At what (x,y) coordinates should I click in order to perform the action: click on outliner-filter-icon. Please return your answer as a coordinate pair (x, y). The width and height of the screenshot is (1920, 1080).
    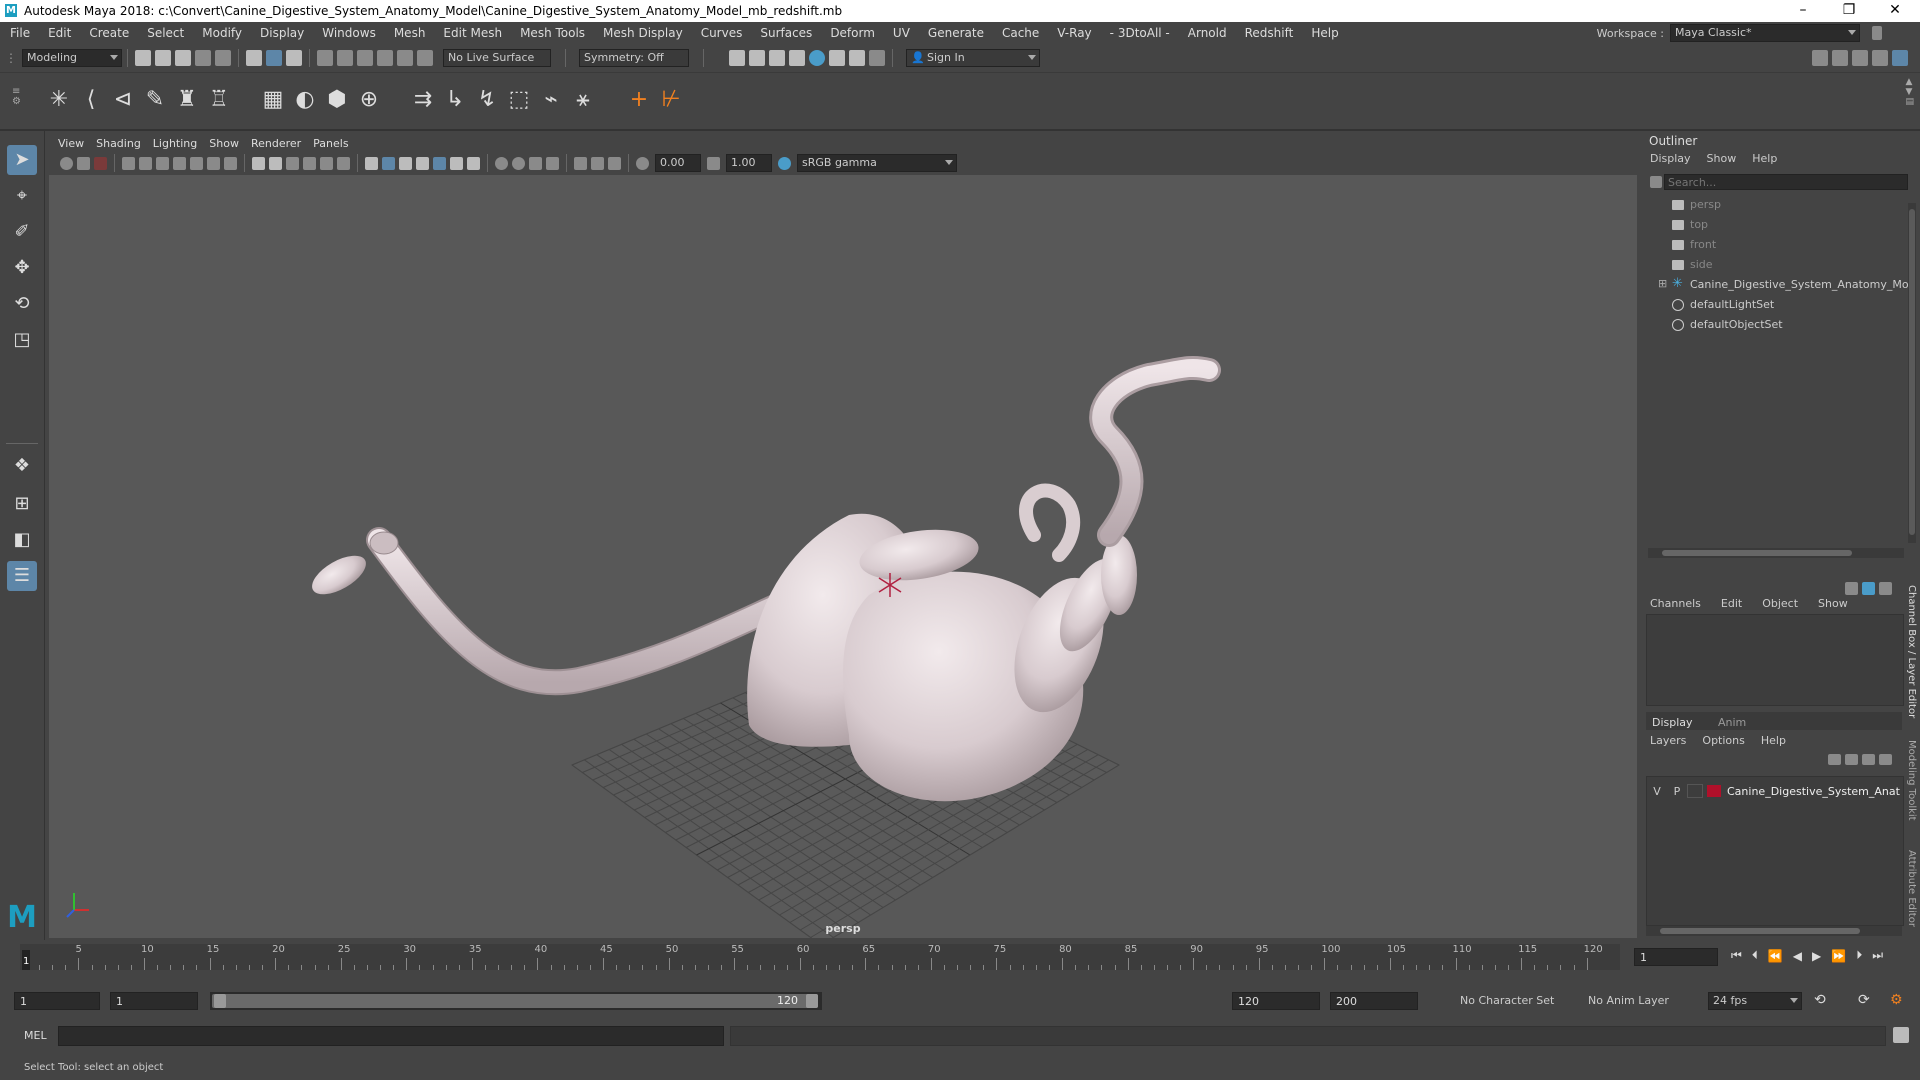
    Looking at the image, I should click on (1656, 182).